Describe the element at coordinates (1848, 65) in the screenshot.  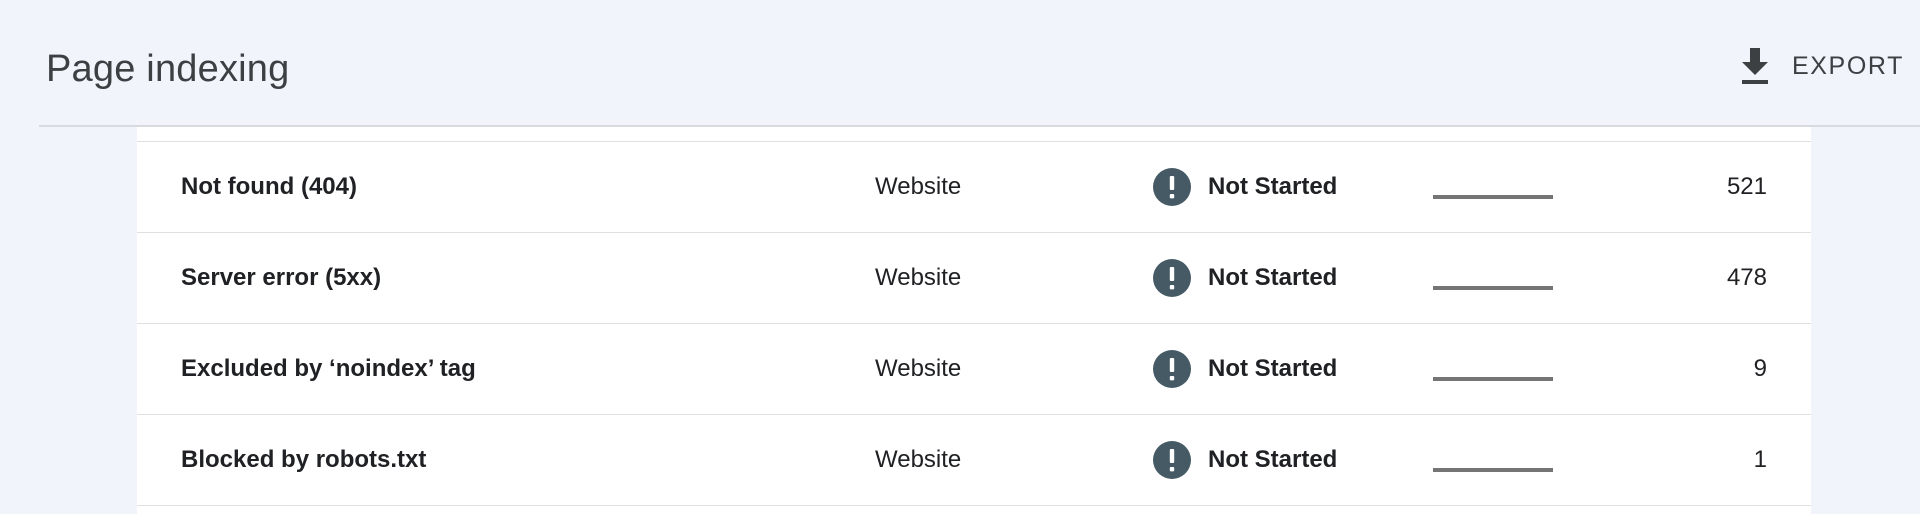
I see `export-label: EXPORT` at that location.